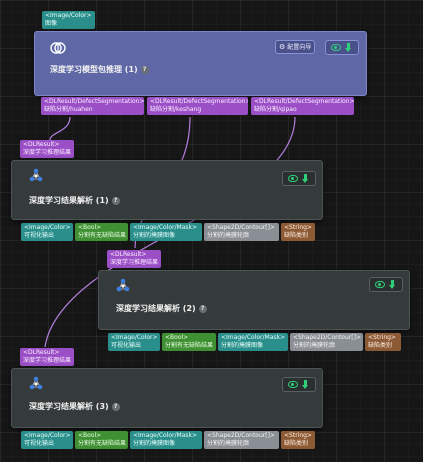 This screenshot has width=423, height=462. I want to click on parse-1-output-contour: <Shape2D/Contour[]> 分割的掩膜轮廓, so click(241, 232).